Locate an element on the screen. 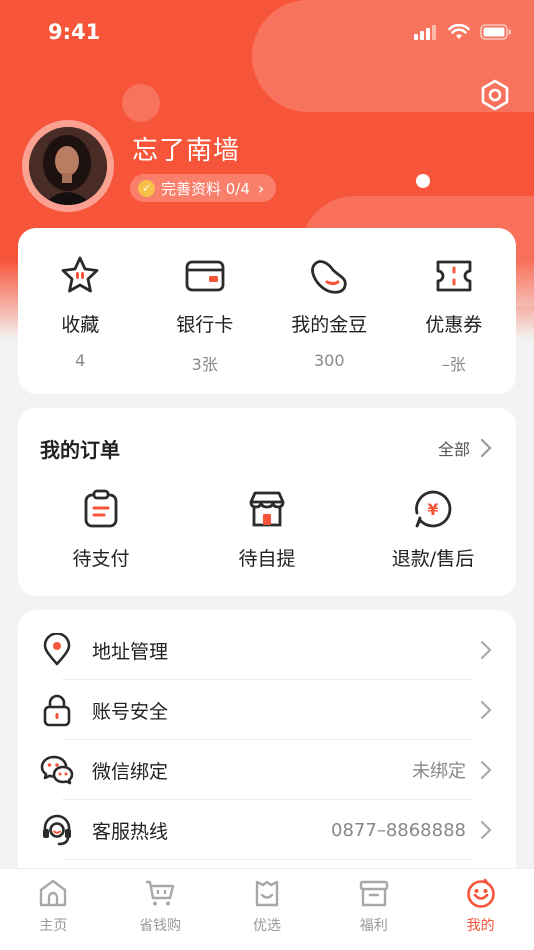 The width and height of the screenshot is (534, 950). clipboard-icon is located at coordinates (101, 508).